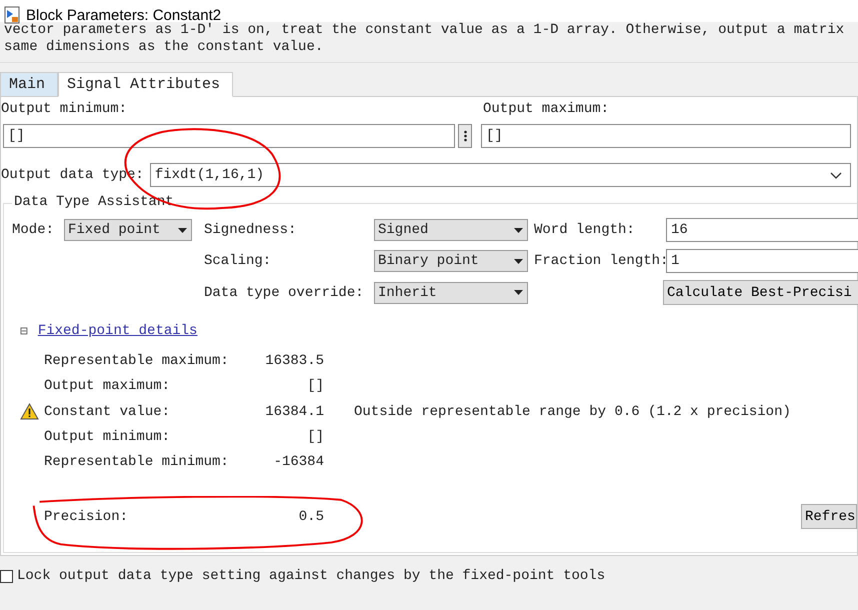 This screenshot has width=858, height=610. I want to click on field-label: Mode:, so click(34, 230).